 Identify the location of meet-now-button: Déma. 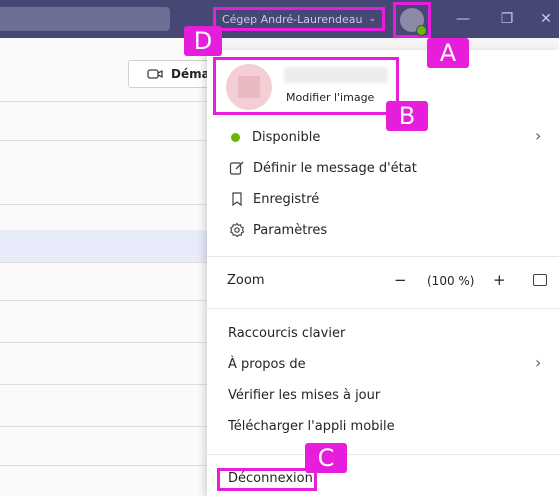
(173, 74).